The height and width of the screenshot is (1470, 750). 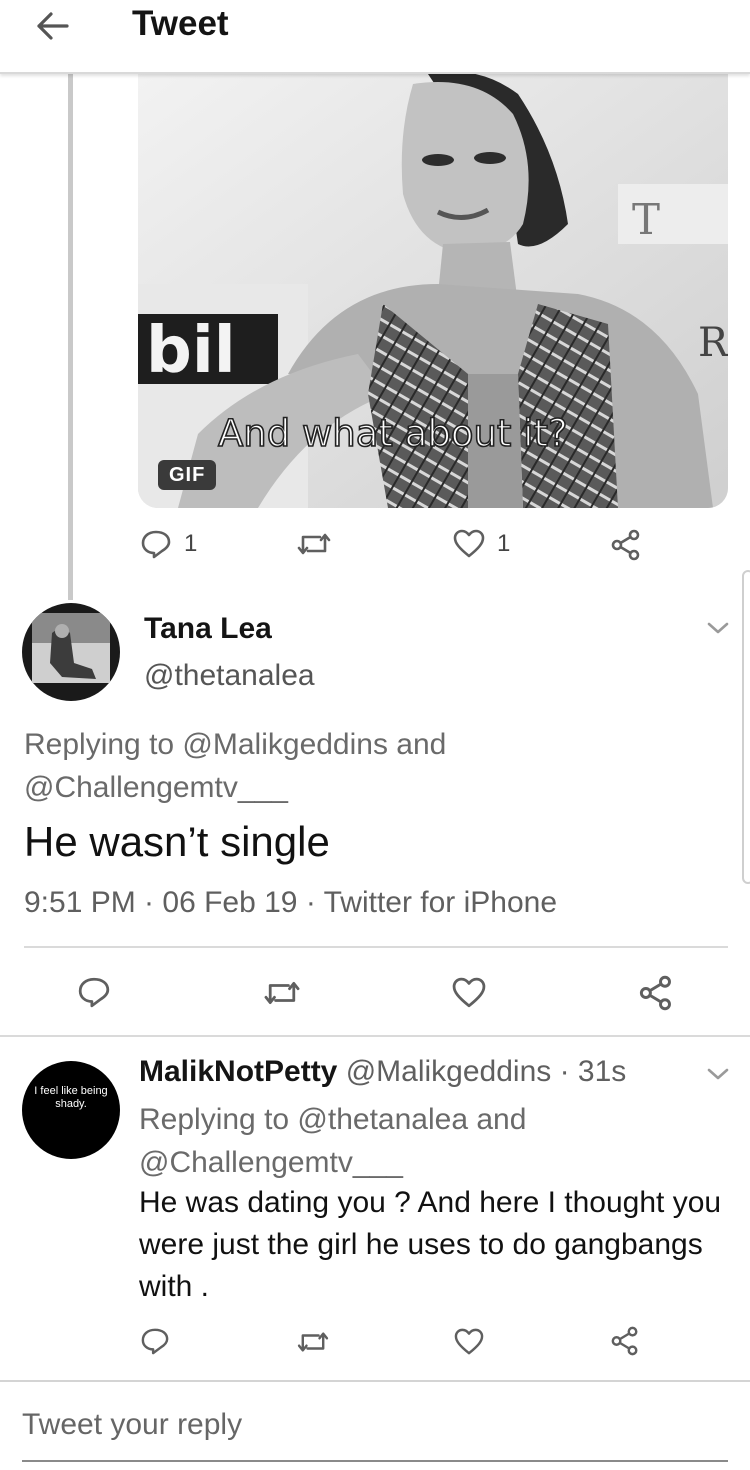 I want to click on main-like-button, so click(x=469, y=993).